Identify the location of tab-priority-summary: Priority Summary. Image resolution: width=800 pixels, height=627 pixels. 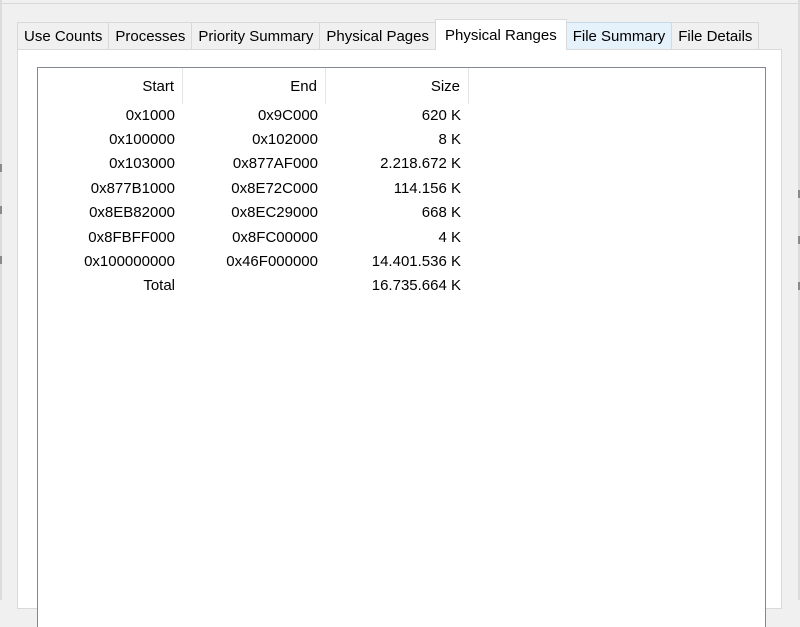
(256, 36).